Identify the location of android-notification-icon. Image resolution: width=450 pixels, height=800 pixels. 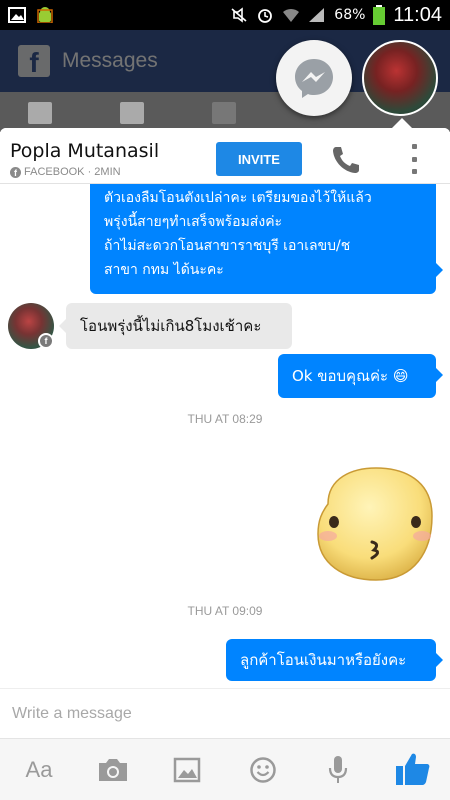
(45, 15).